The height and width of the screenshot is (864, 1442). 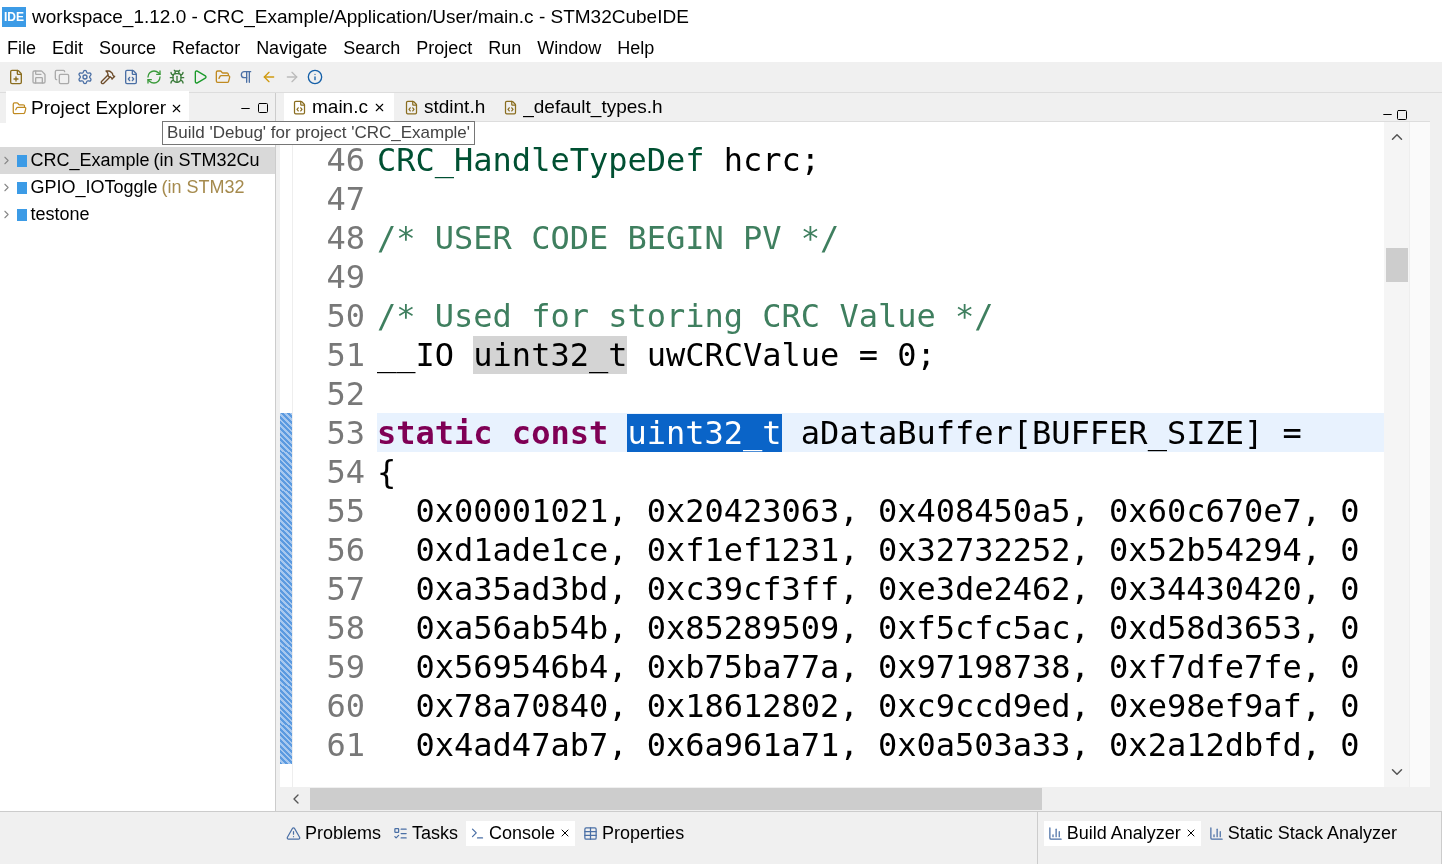 I want to click on window-title: workspace_1.12.0 - CRC_Example/Application/User/main.c - STM32CubeIDE, so click(x=360, y=17).